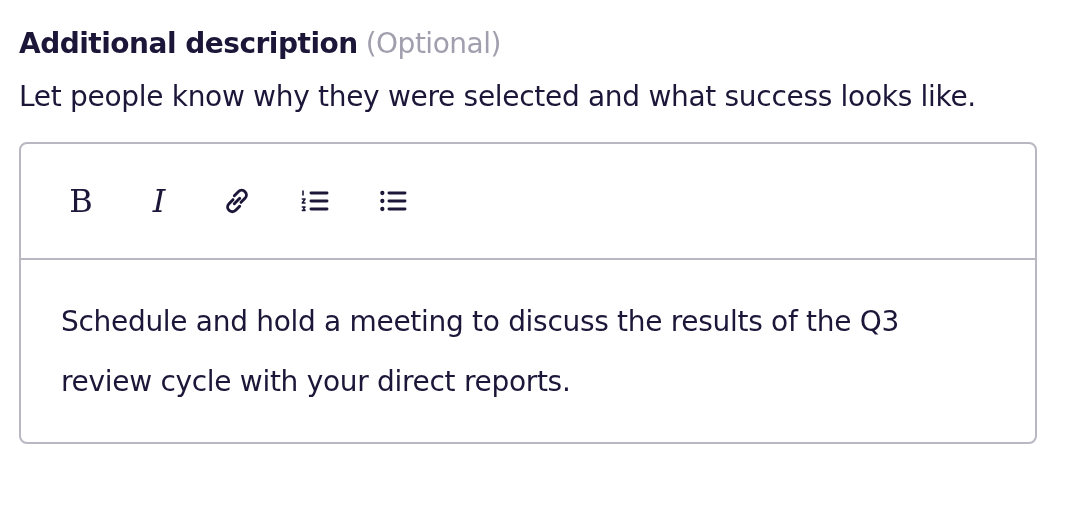 The height and width of the screenshot is (528, 1068). Describe the element at coordinates (498, 97) in the screenshot. I see `help-text: Let people know why they were selected and what success looks like.` at that location.